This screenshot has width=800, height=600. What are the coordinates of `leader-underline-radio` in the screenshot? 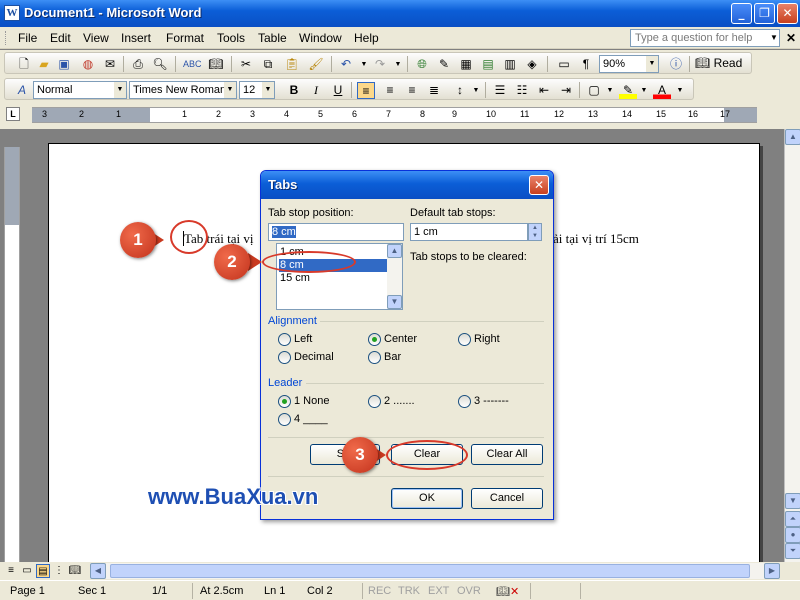 It's located at (284, 419).